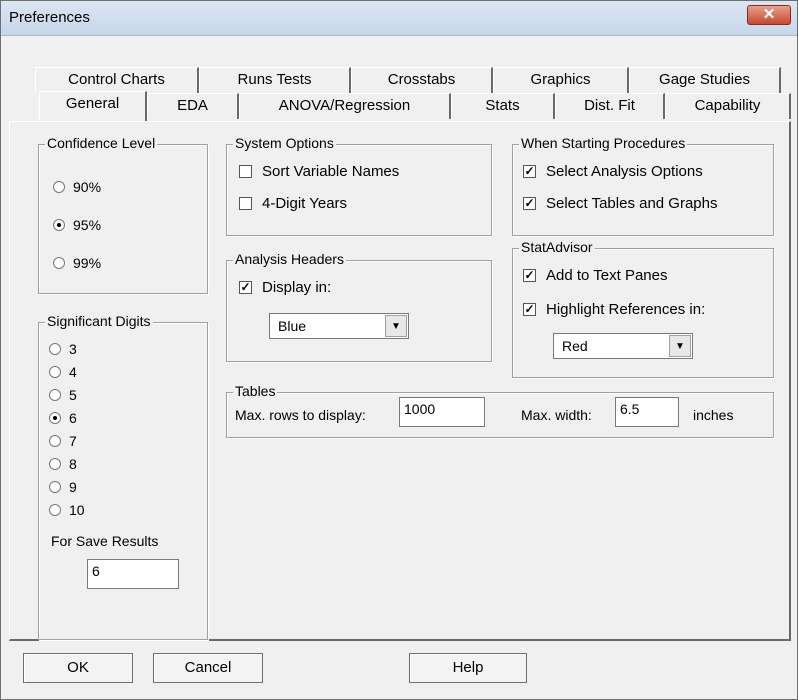 This screenshot has width=798, height=700. What do you see at coordinates (117, 80) in the screenshot?
I see `tab-control-charts: Control Charts` at bounding box center [117, 80].